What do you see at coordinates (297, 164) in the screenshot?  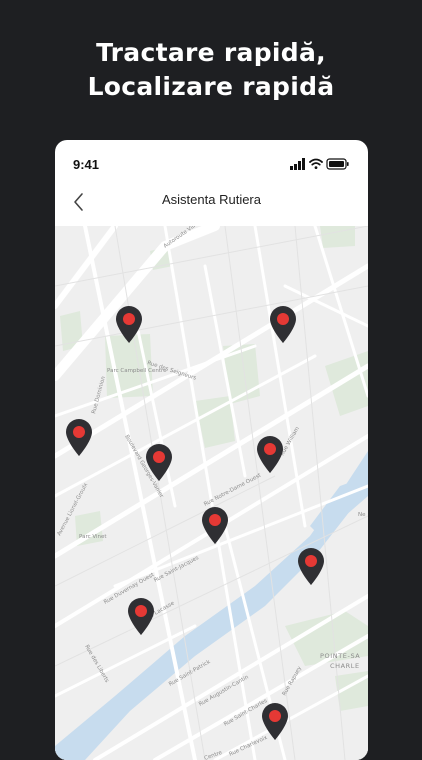 I see `cellular-signal-icon` at bounding box center [297, 164].